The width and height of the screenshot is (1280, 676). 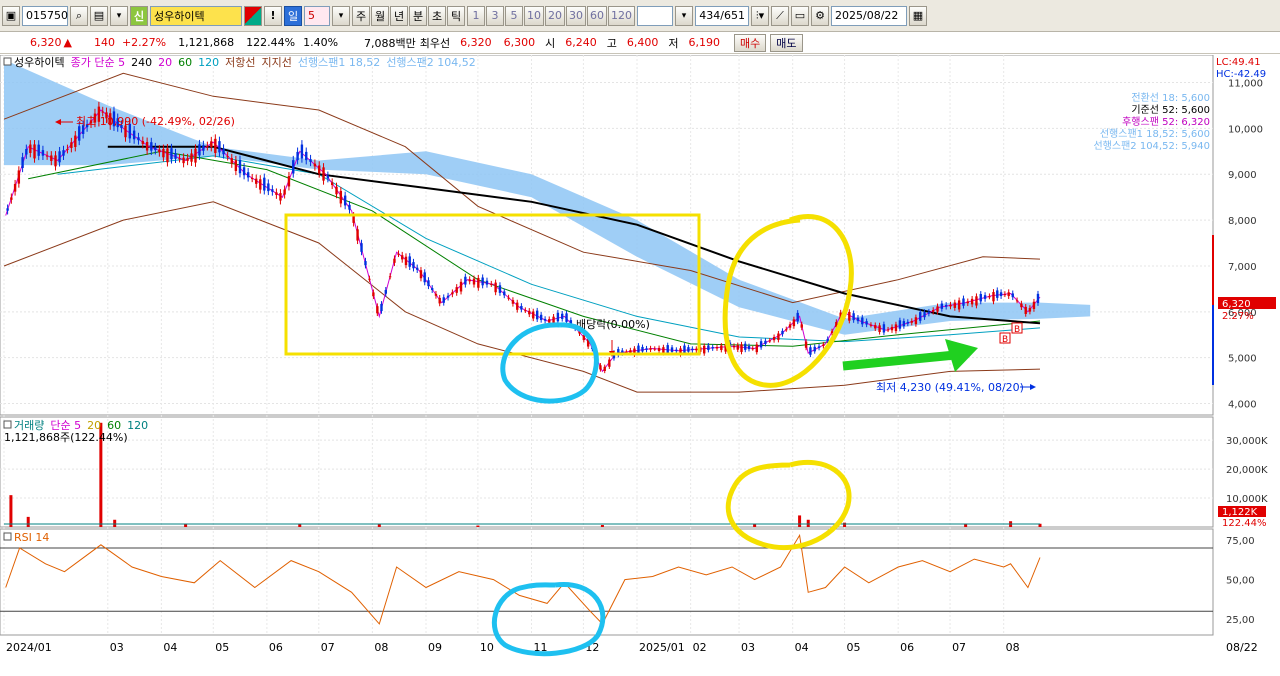 I want to click on periods-0: 주, so click(x=361, y=15).